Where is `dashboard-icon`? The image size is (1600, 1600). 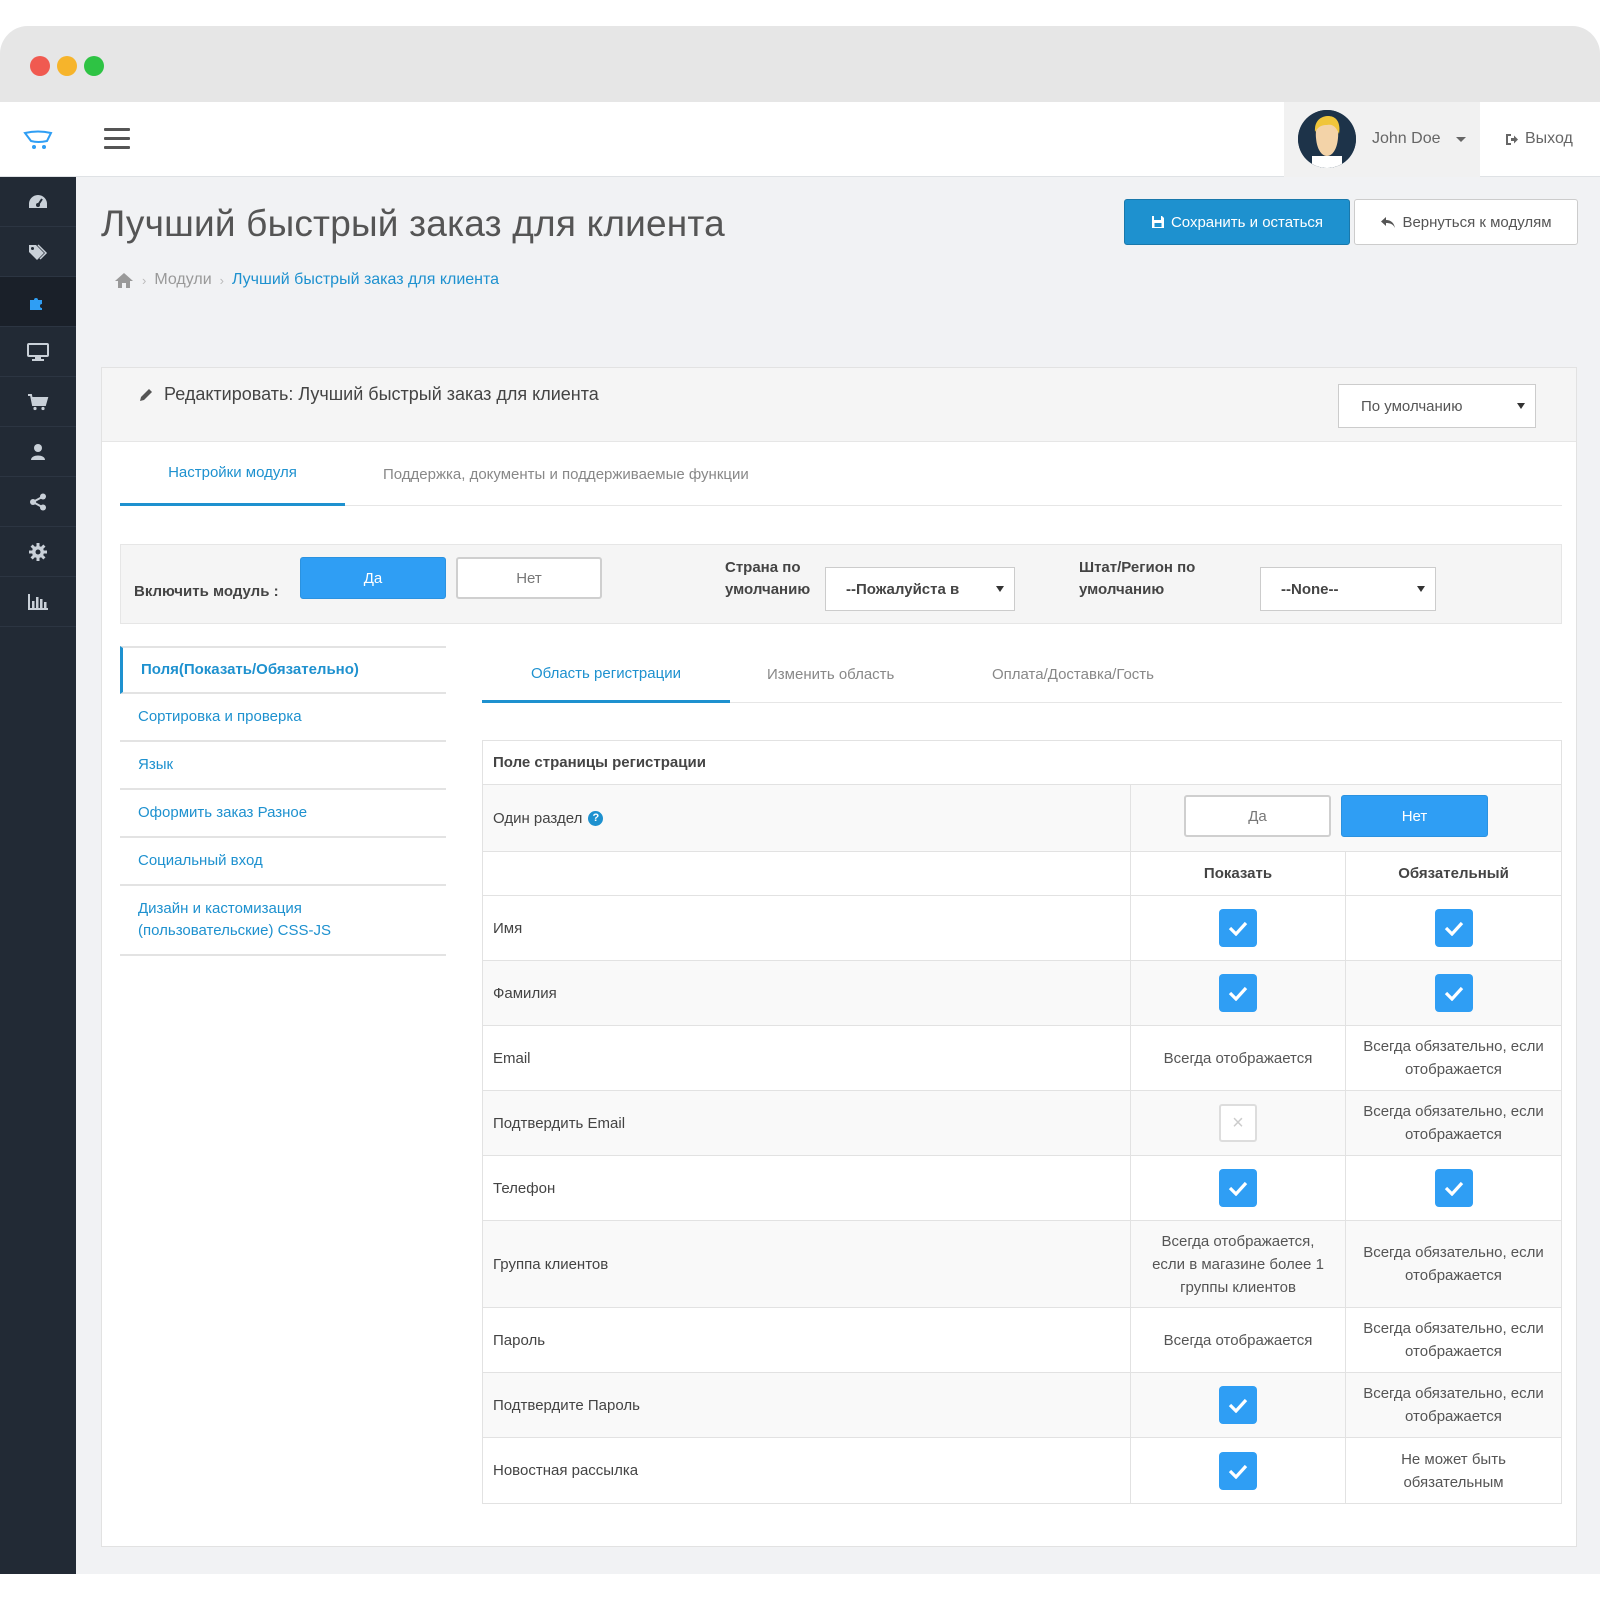 dashboard-icon is located at coordinates (38, 201).